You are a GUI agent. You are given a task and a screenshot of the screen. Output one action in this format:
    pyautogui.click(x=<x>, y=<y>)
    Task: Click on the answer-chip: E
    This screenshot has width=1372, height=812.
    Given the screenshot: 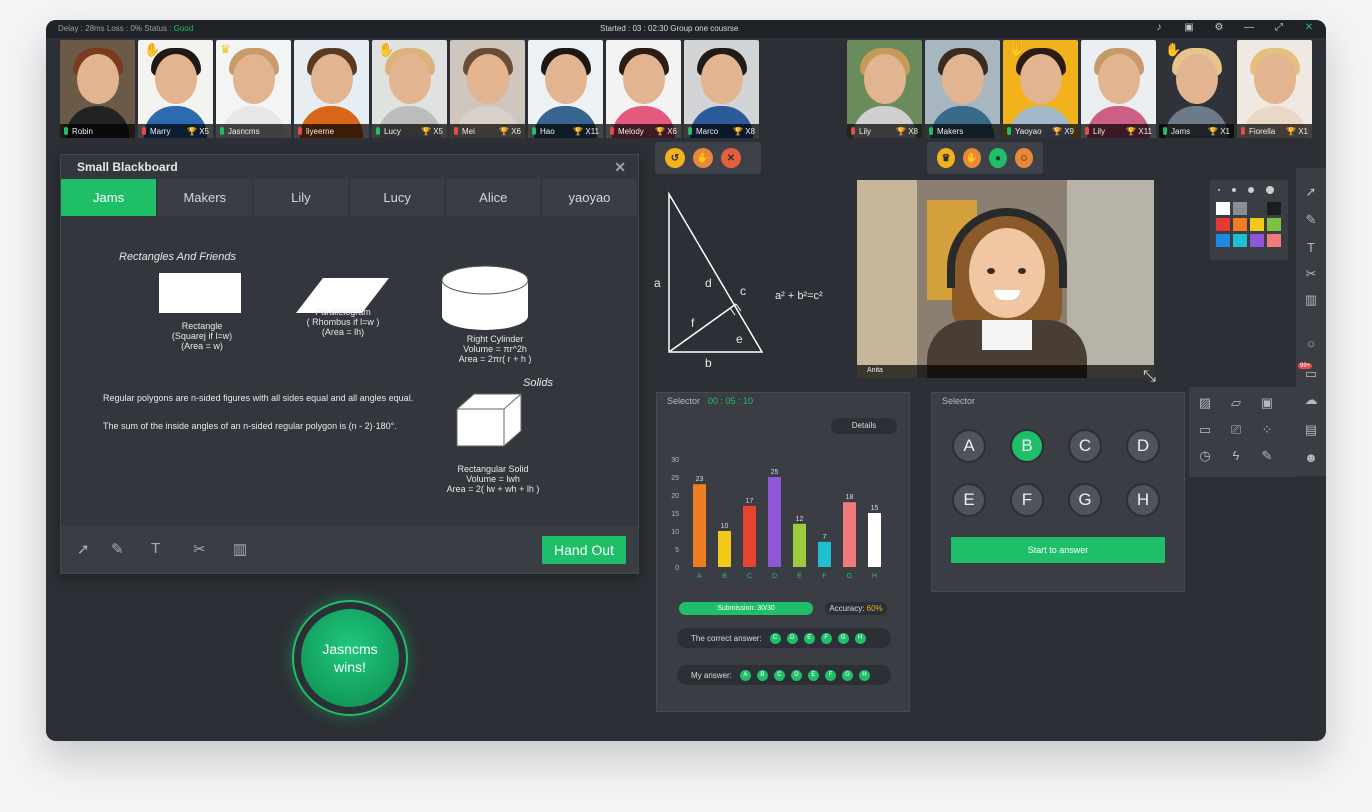 What is the action you would take?
    pyautogui.click(x=813, y=675)
    